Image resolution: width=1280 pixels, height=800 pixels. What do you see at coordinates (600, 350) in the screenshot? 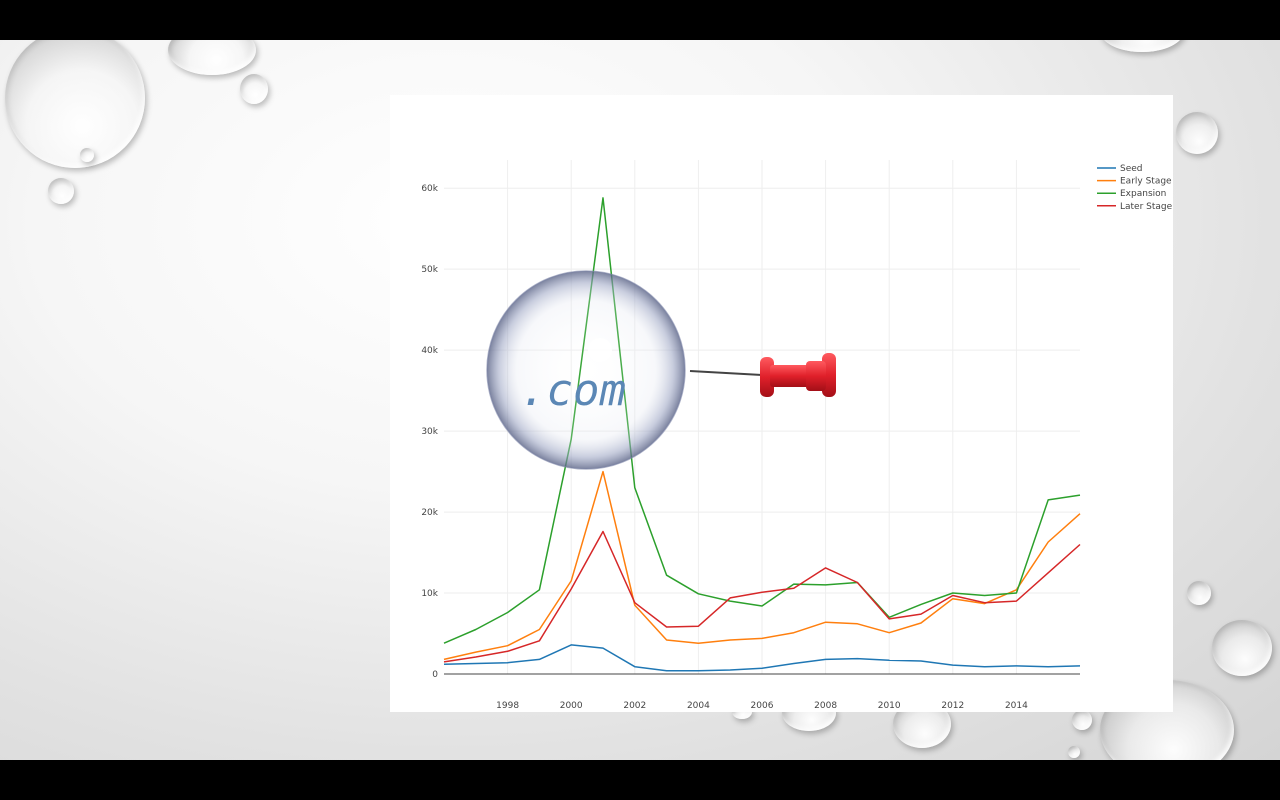
I see `bubble-highlight` at bounding box center [600, 350].